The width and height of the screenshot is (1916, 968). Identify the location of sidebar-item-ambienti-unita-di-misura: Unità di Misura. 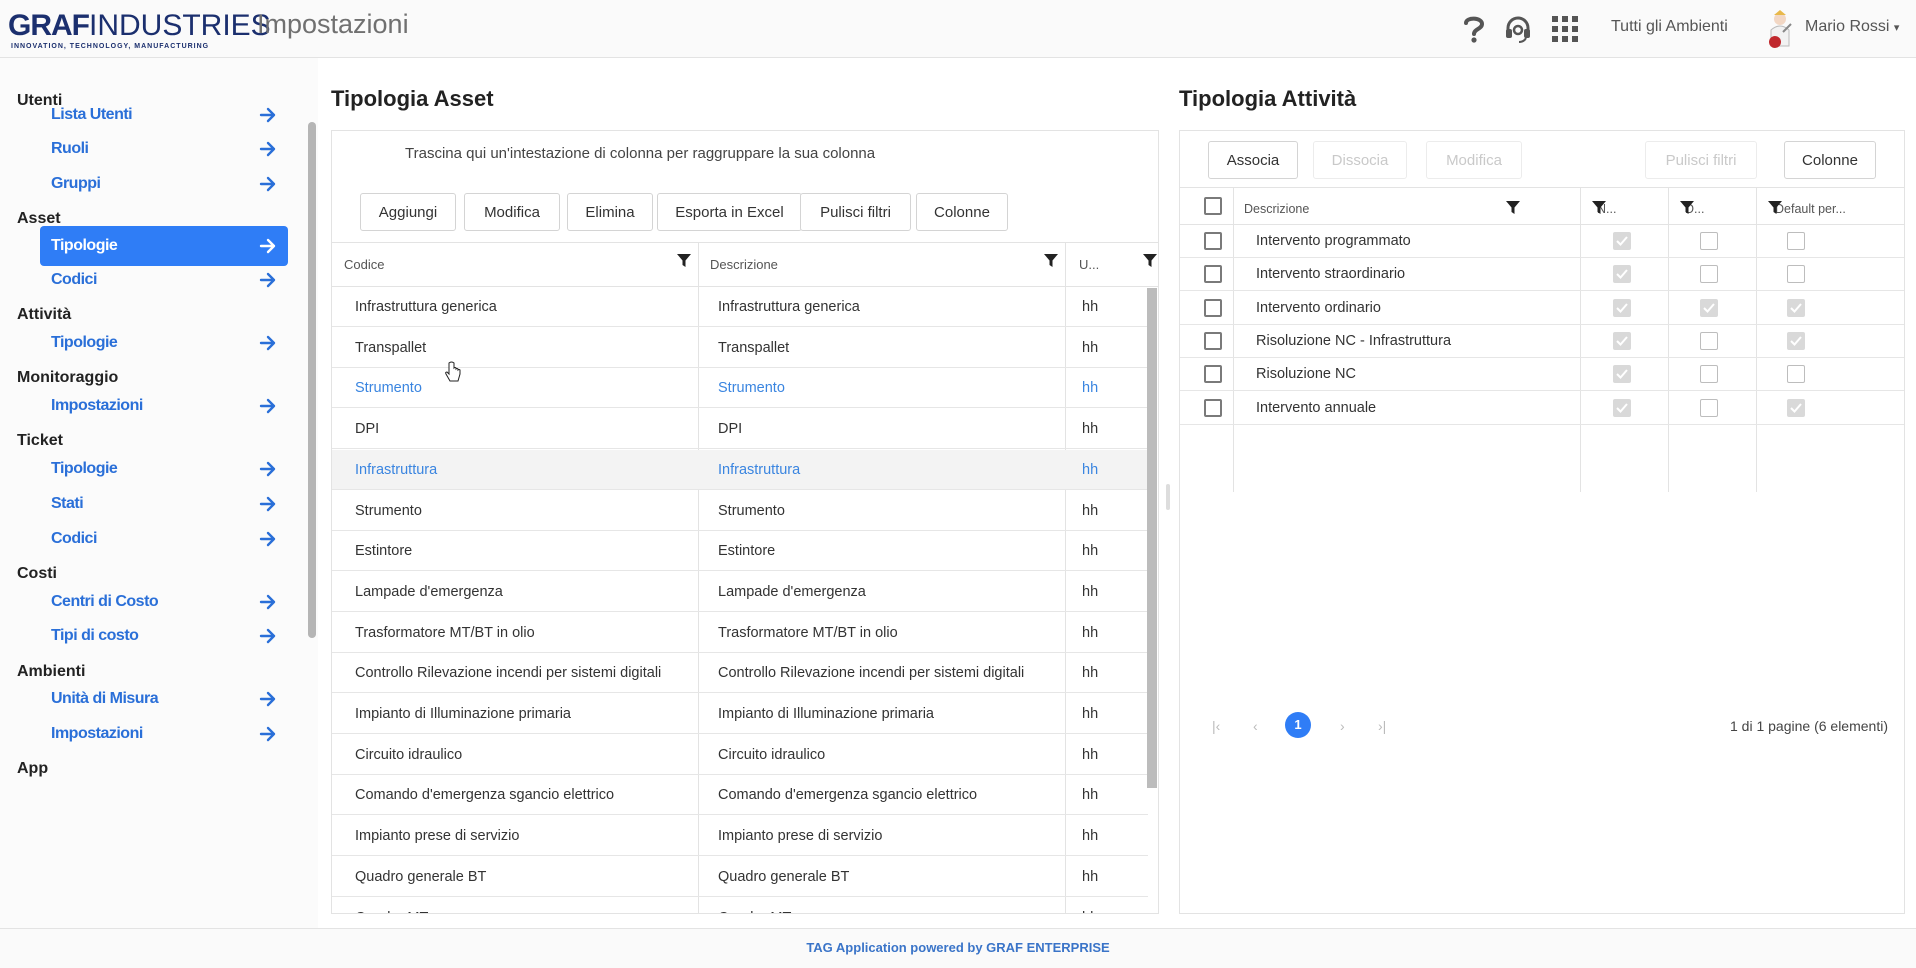
(164, 699).